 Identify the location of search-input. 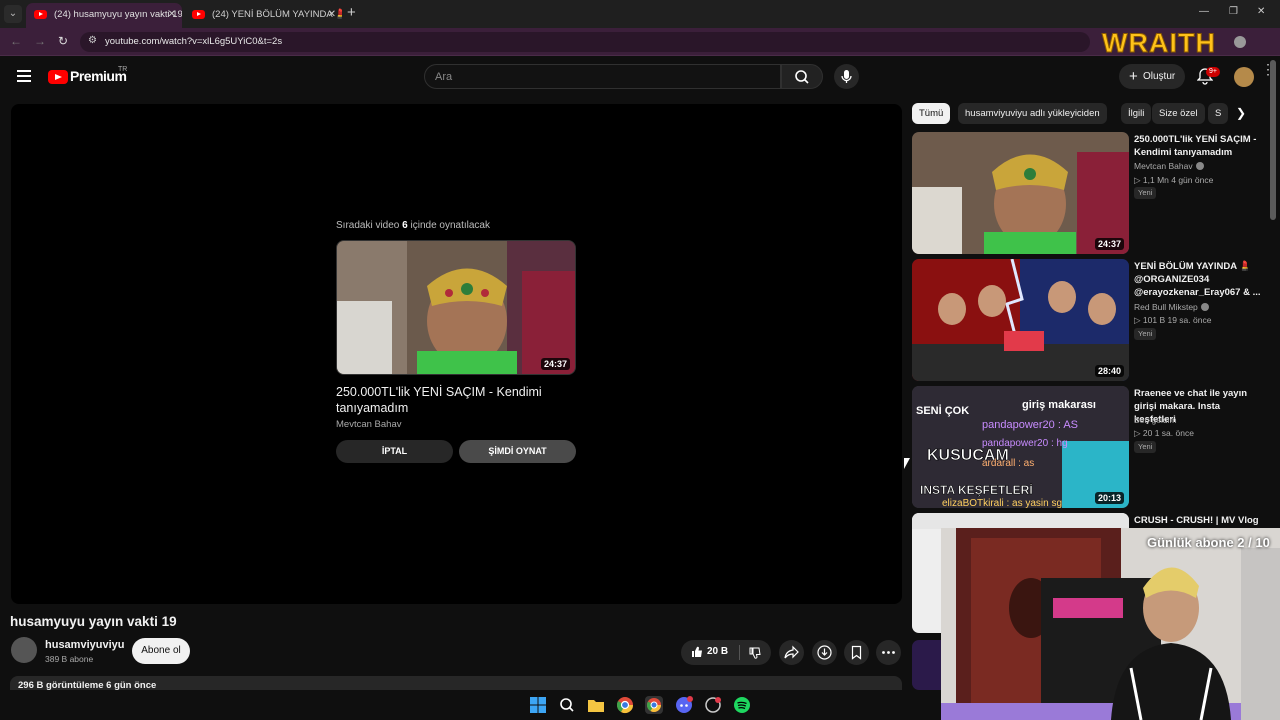
(602, 76).